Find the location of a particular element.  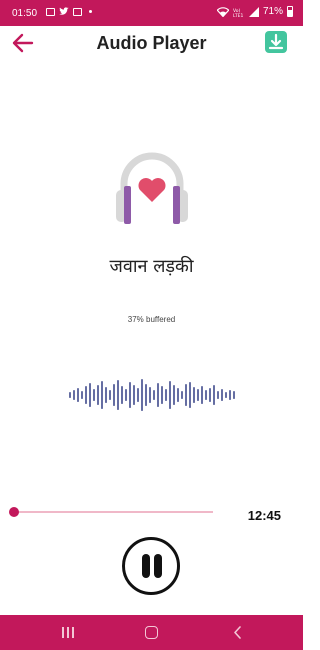

headphone-heart-icon is located at coordinates (152, 188).